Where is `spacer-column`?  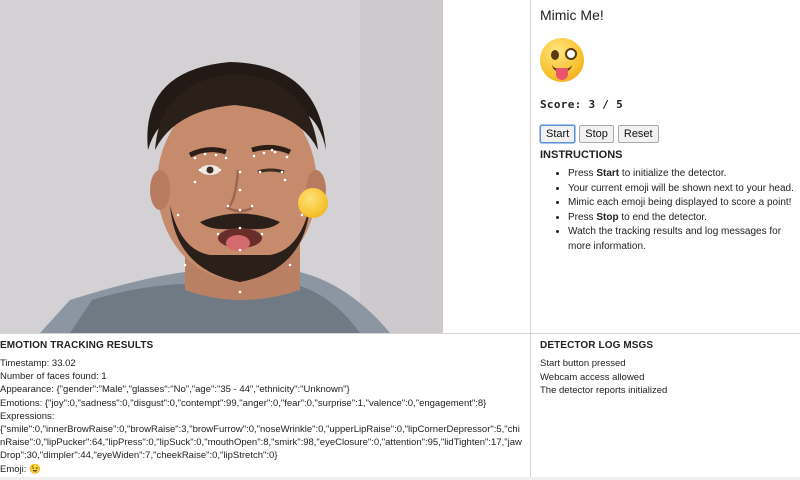 spacer-column is located at coordinates (486, 166).